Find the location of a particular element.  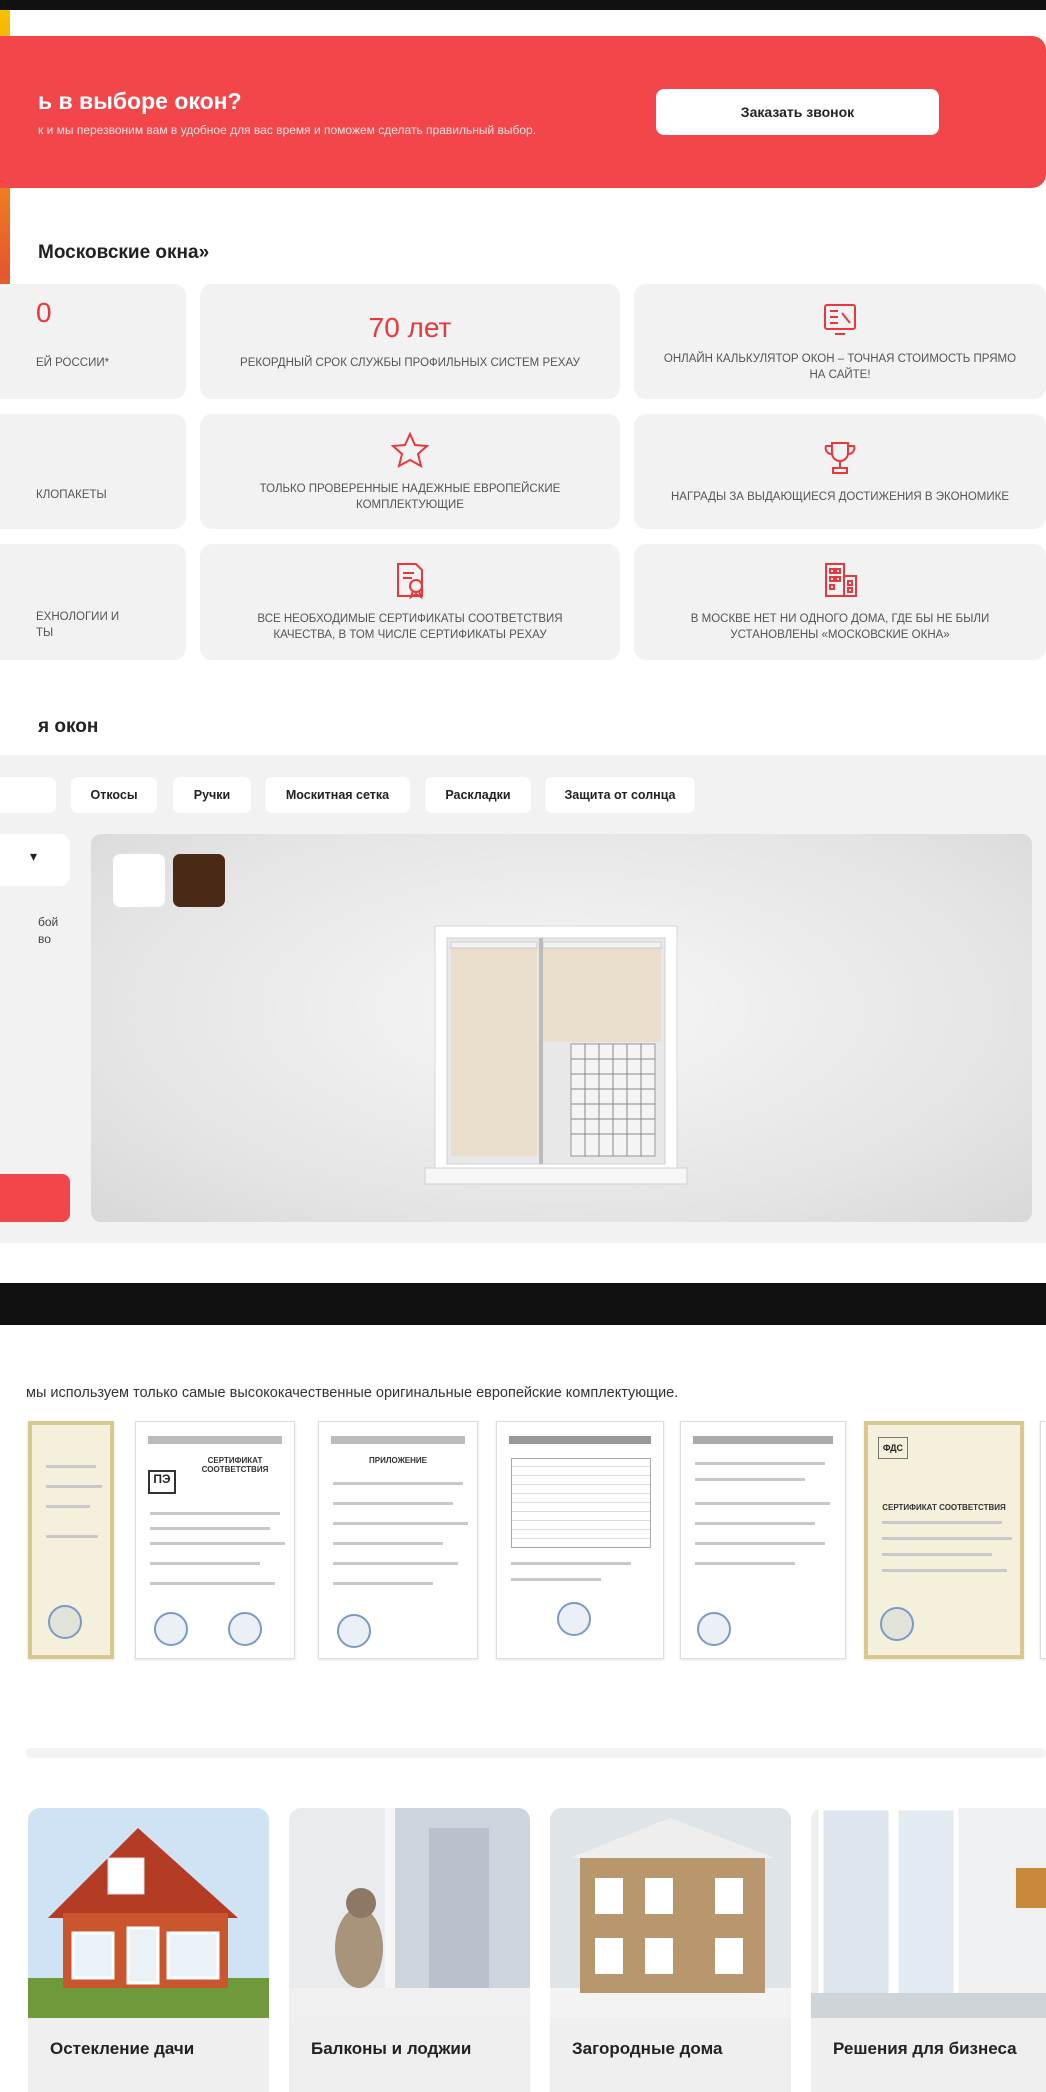

header-strip is located at coordinates (523, 5).